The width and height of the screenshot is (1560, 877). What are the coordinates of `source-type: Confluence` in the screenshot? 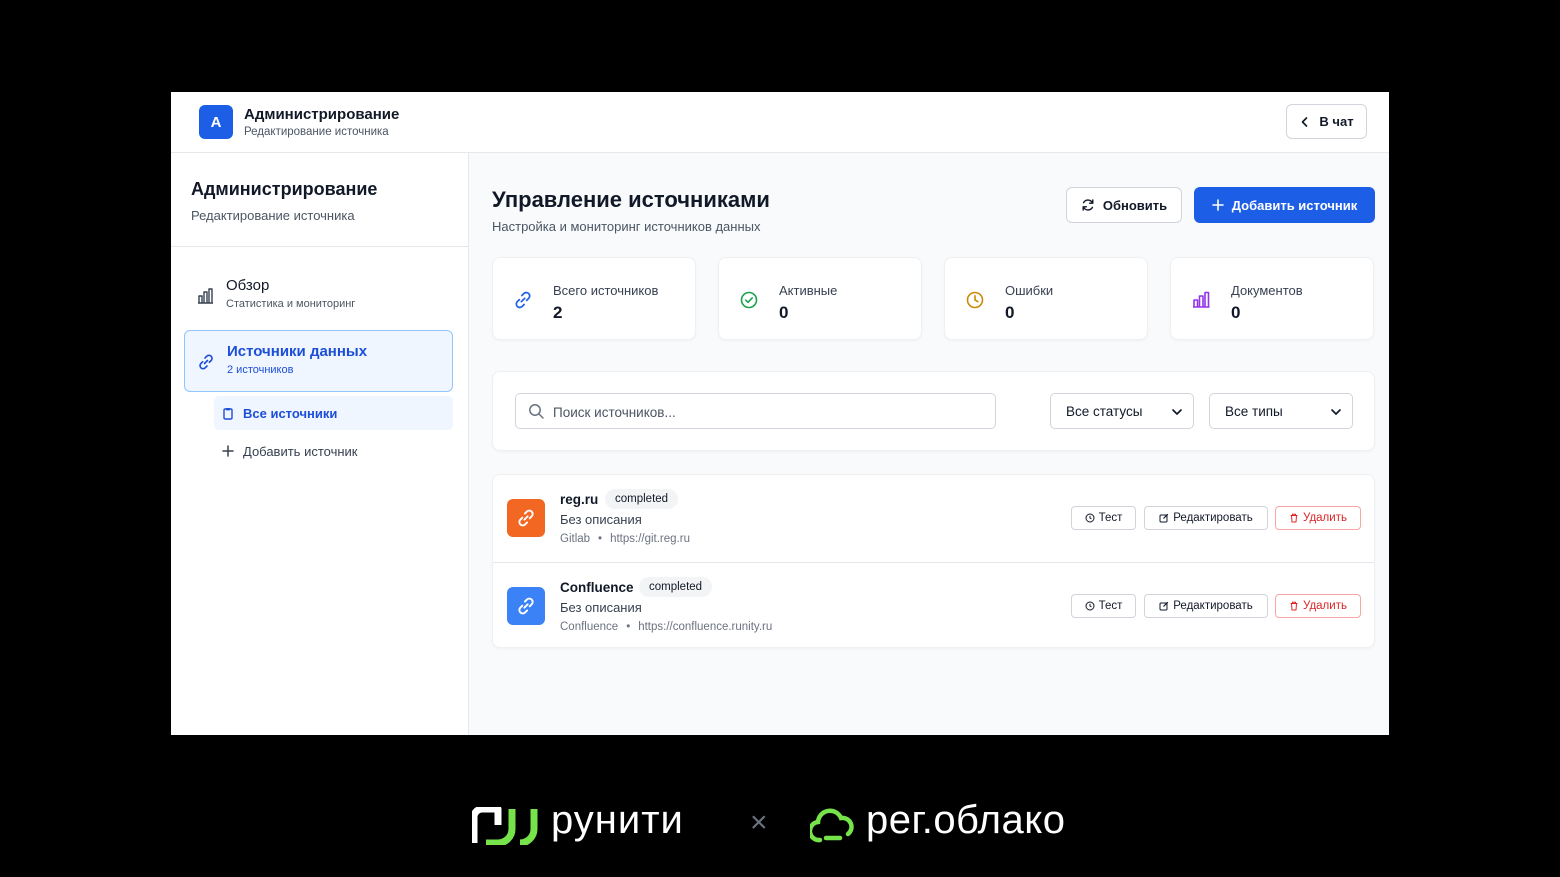 It's located at (589, 627).